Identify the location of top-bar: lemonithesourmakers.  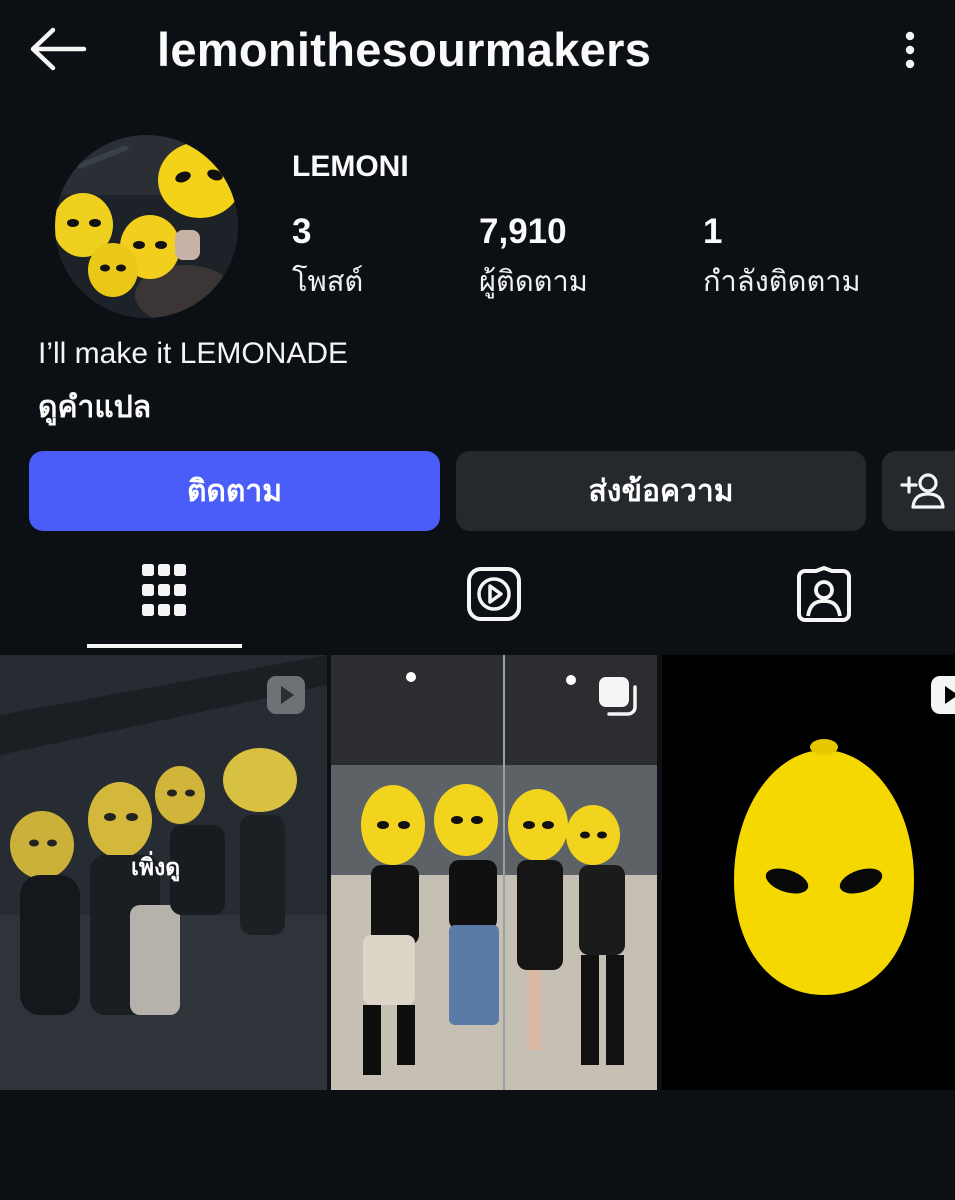
(477, 50).